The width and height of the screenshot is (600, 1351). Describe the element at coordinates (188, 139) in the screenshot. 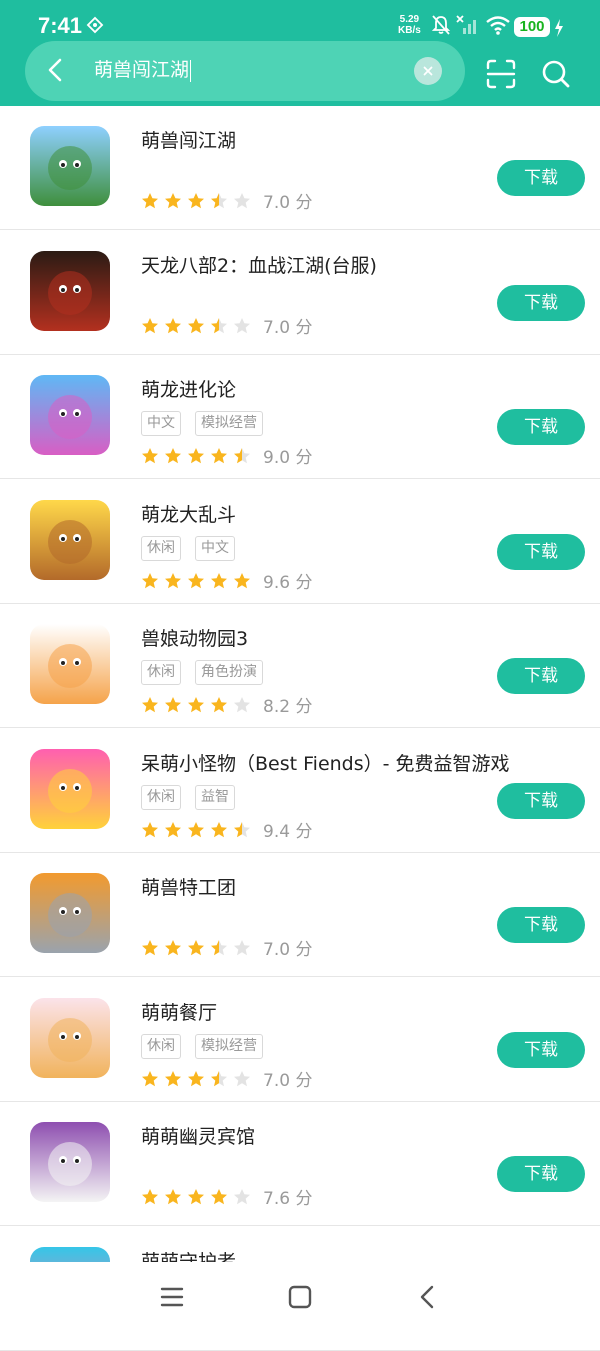

I see `app-title: 萌兽闯江湖` at that location.